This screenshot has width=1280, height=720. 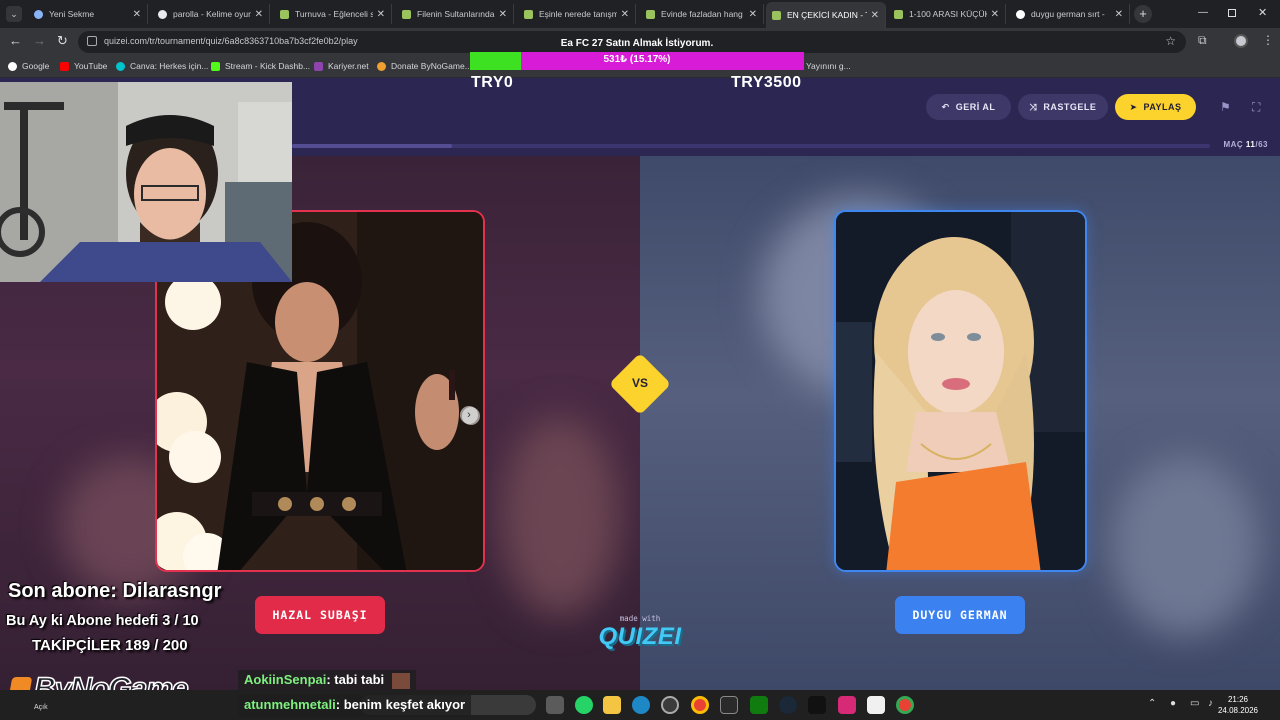 I want to click on donation-goal-bar: 531₺ (15.17%), so click(x=637, y=61).